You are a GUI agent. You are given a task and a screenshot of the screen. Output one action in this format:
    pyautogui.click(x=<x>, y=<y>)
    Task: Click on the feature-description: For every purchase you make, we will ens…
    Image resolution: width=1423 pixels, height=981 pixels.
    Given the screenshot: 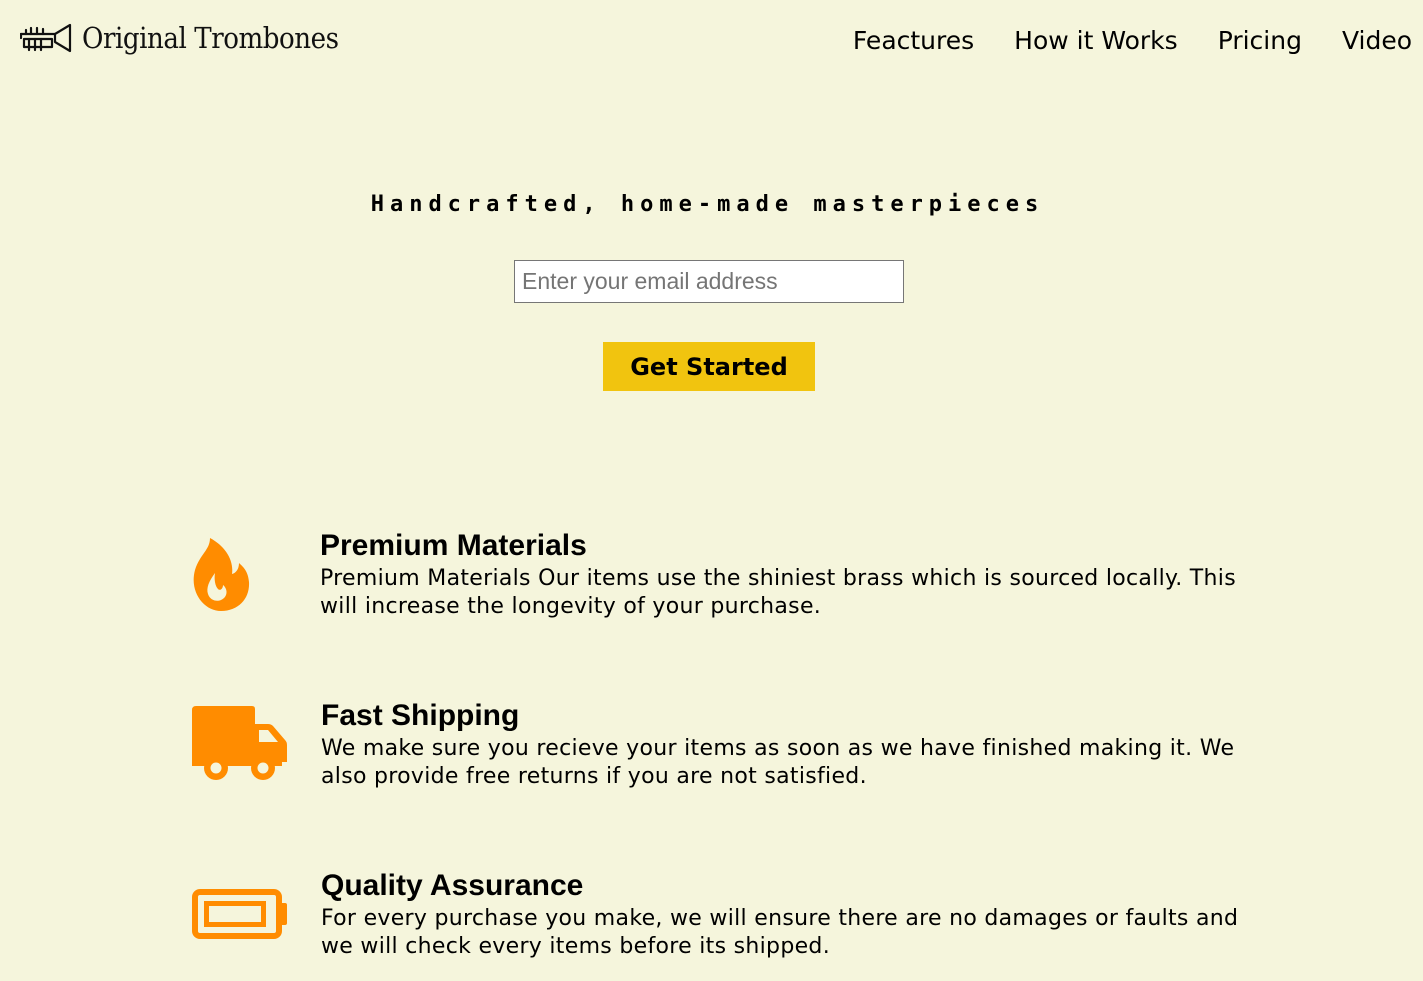 What is the action you would take?
    pyautogui.click(x=780, y=932)
    